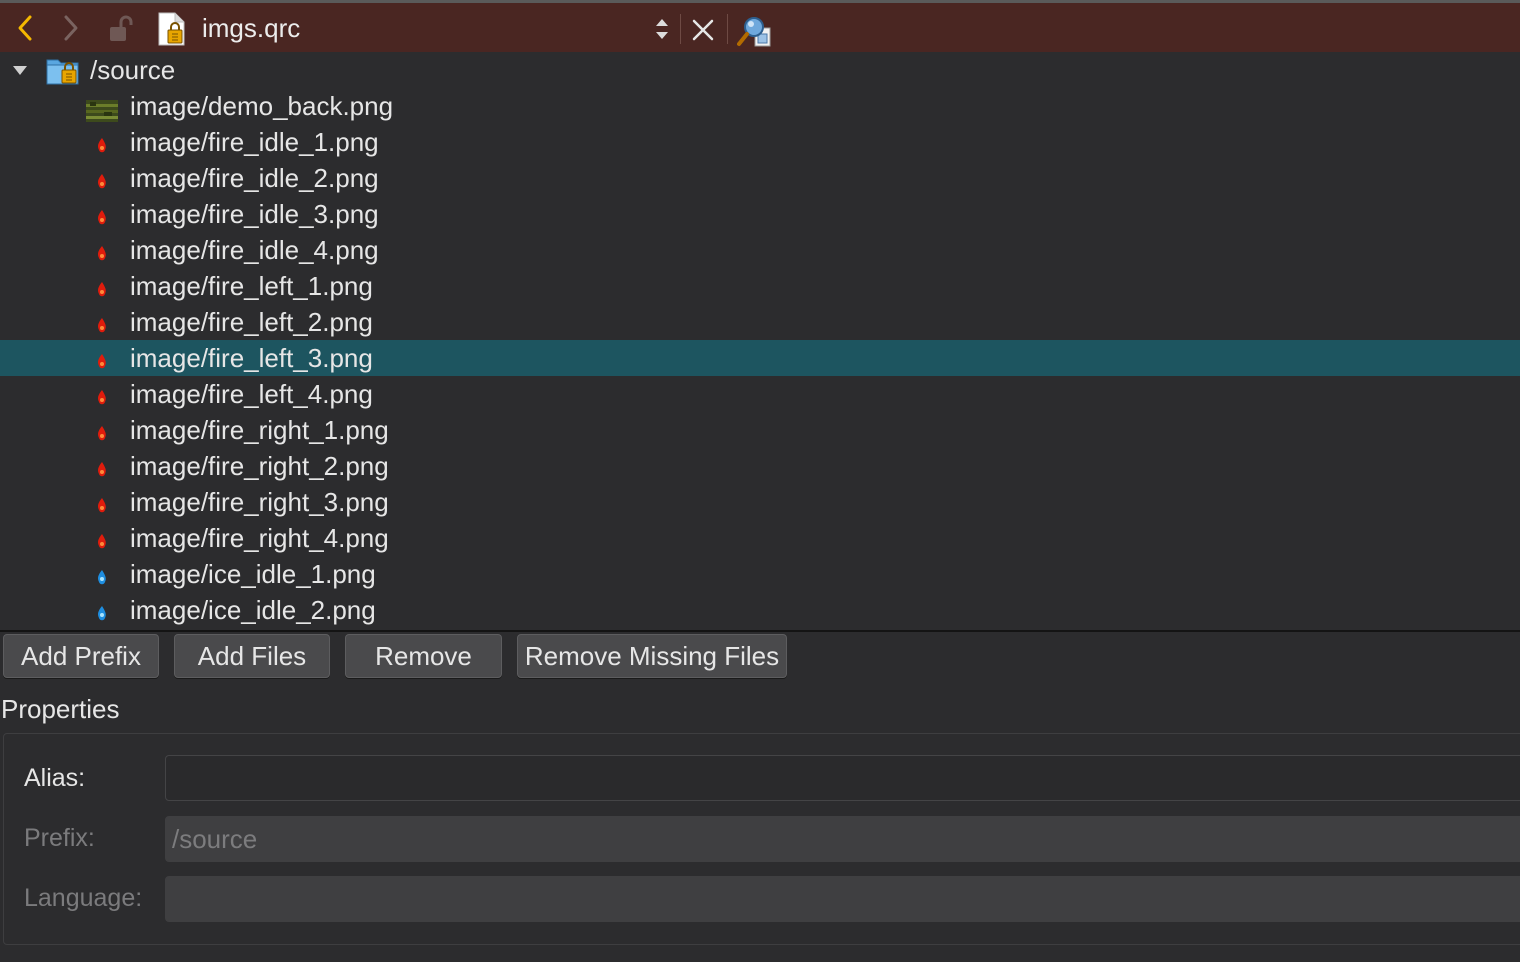 The width and height of the screenshot is (1520, 962). I want to click on tree-file-row: image/fire_idle_3.png, so click(760, 214).